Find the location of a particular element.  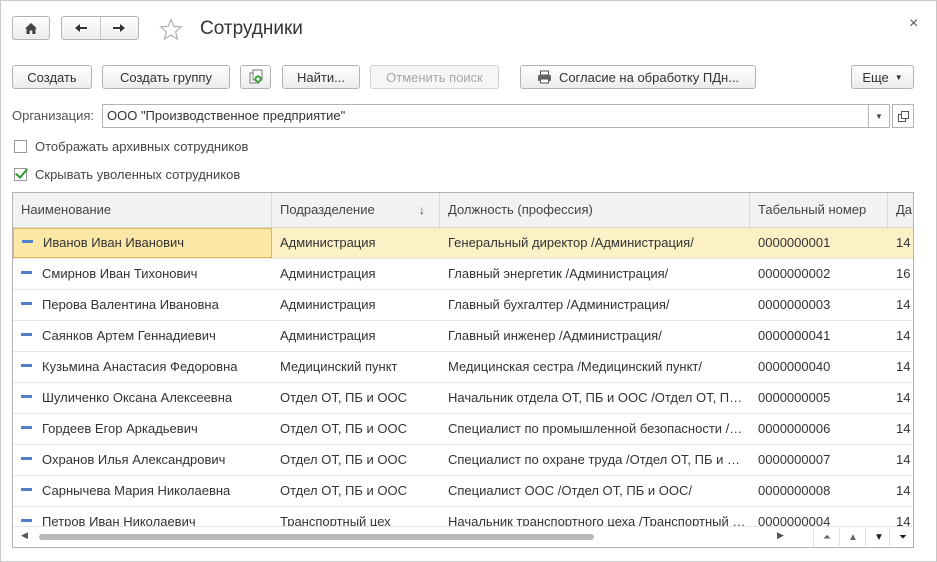

scroll-left-icon: ◀ is located at coordinates (24, 535).